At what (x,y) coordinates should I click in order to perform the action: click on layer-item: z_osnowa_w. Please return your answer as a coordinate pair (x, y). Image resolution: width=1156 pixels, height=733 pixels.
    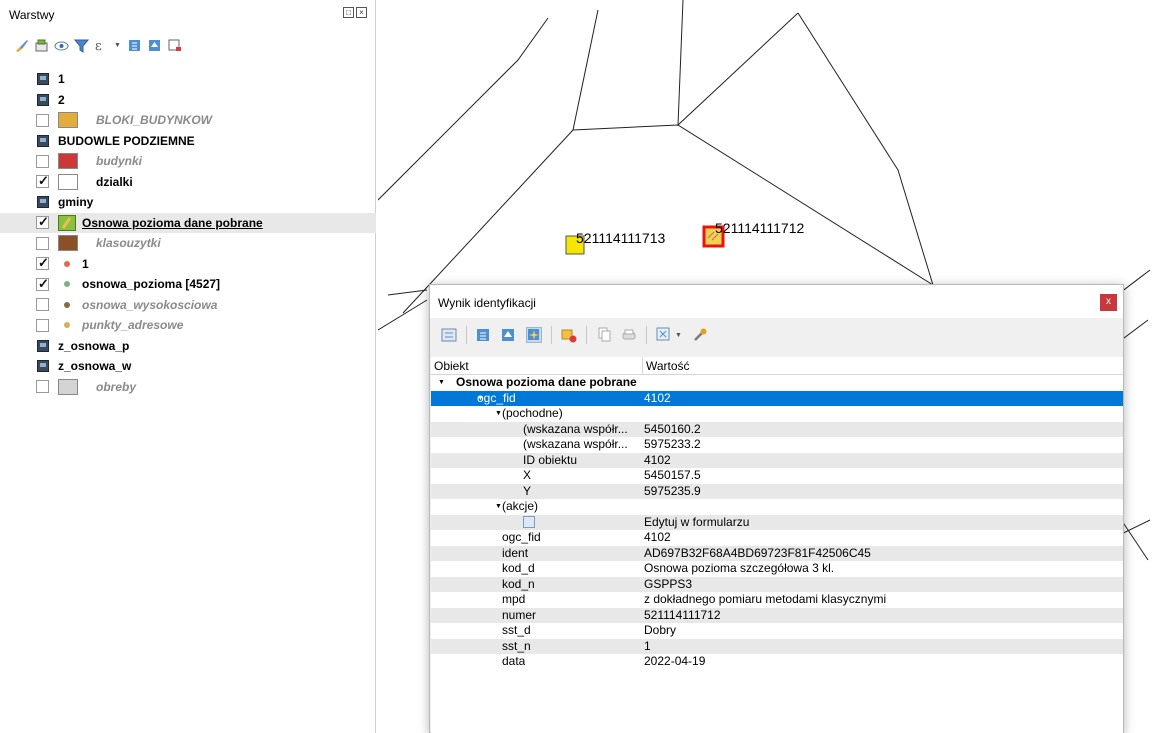
    Looking at the image, I should click on (188, 366).